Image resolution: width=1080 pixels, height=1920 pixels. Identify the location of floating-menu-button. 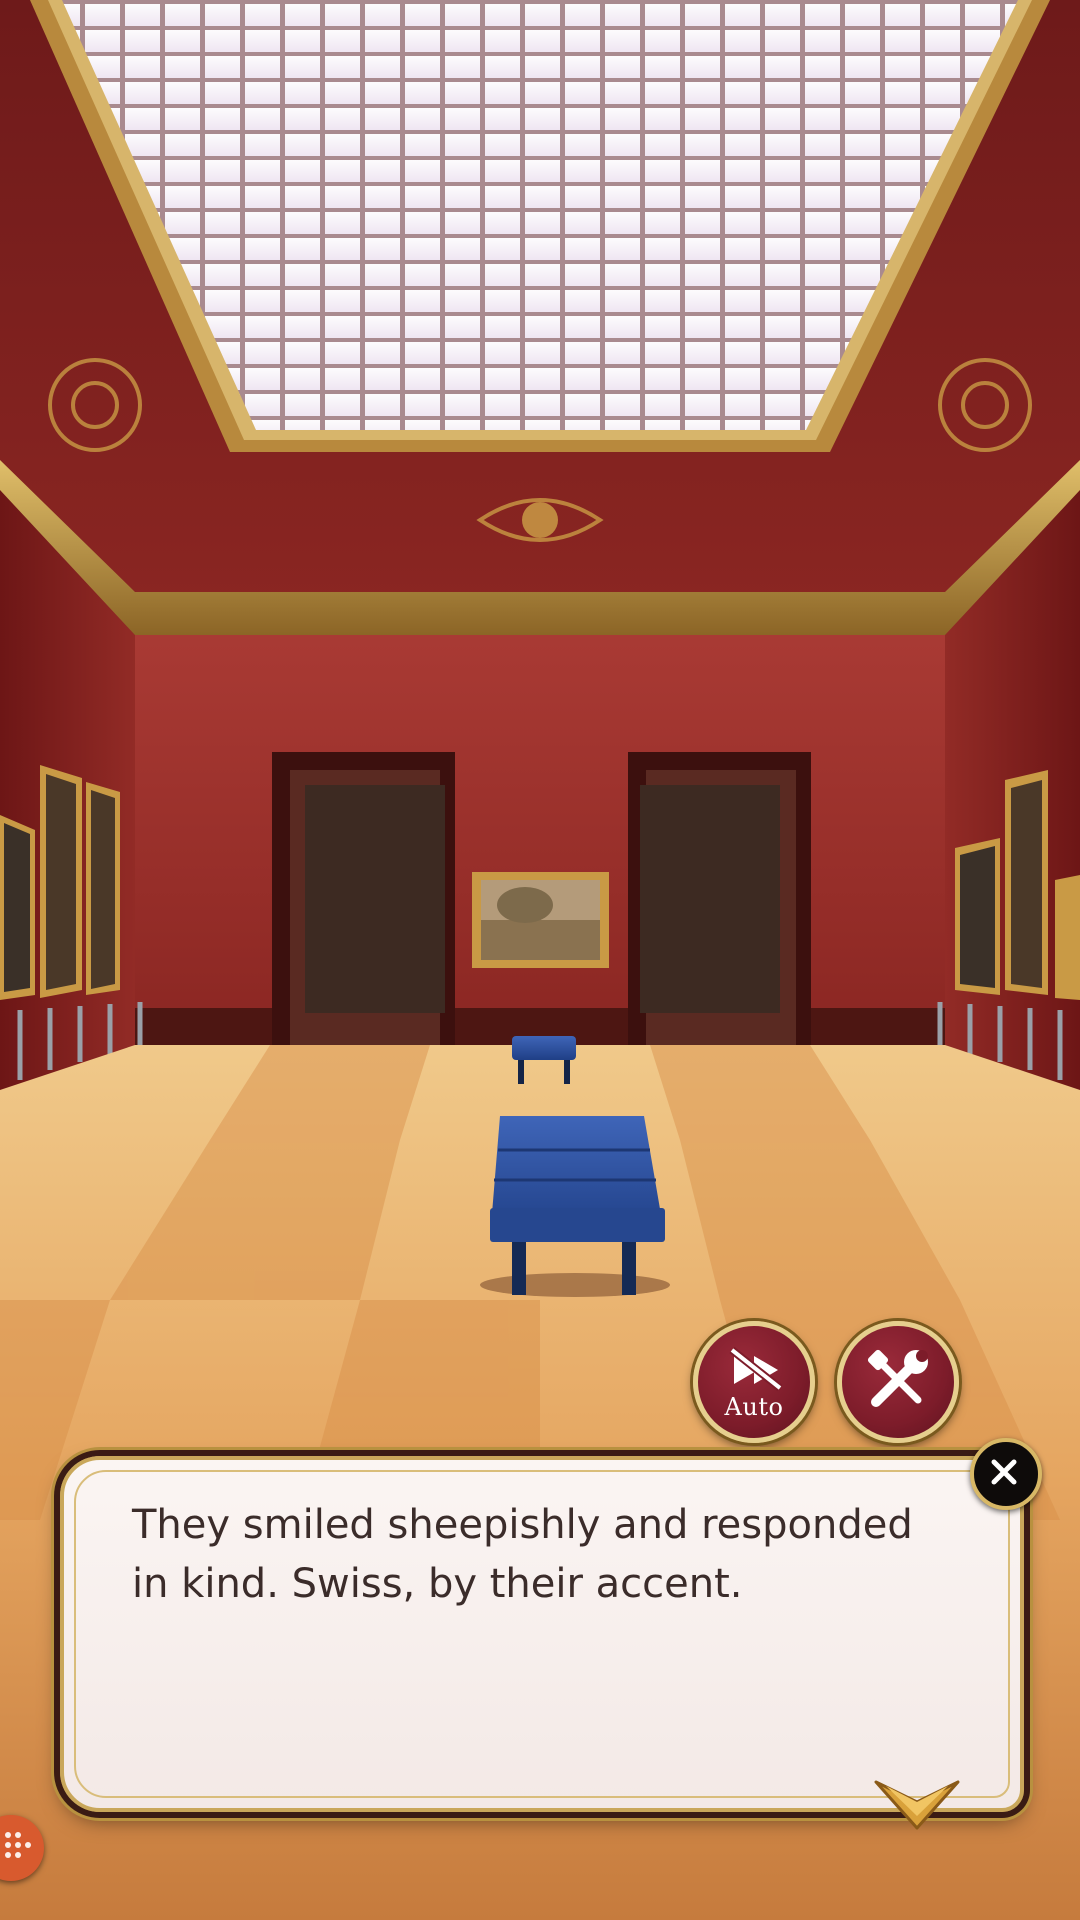
(22, 1848).